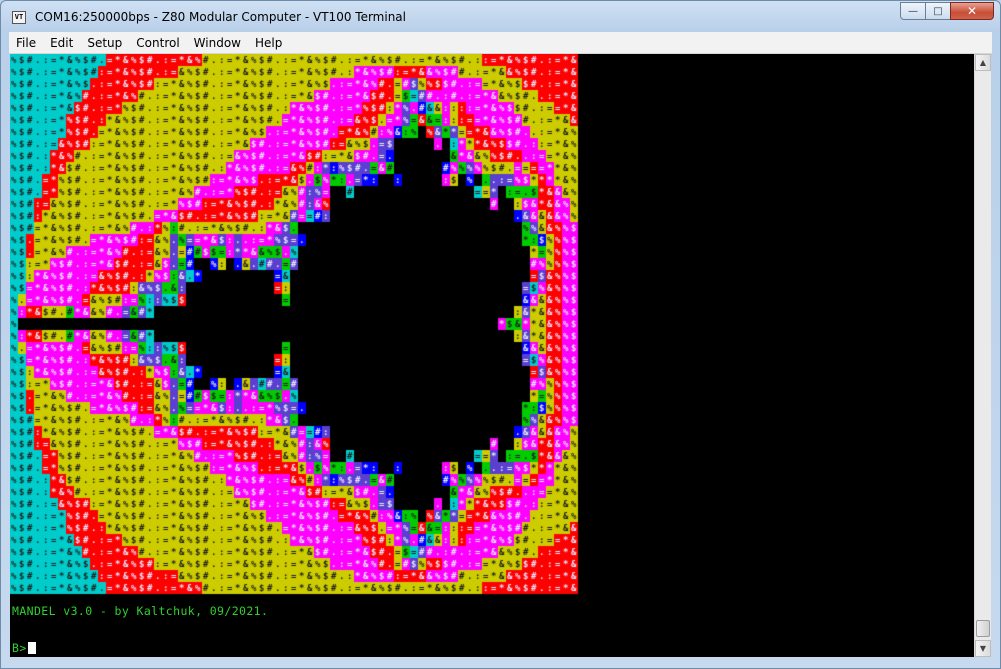 The image size is (1001, 669). Describe the element at coordinates (140, 611) in the screenshot. I see `credit-line: MANDEL v3.0 - by Kaltchuk, 09/2021.` at that location.